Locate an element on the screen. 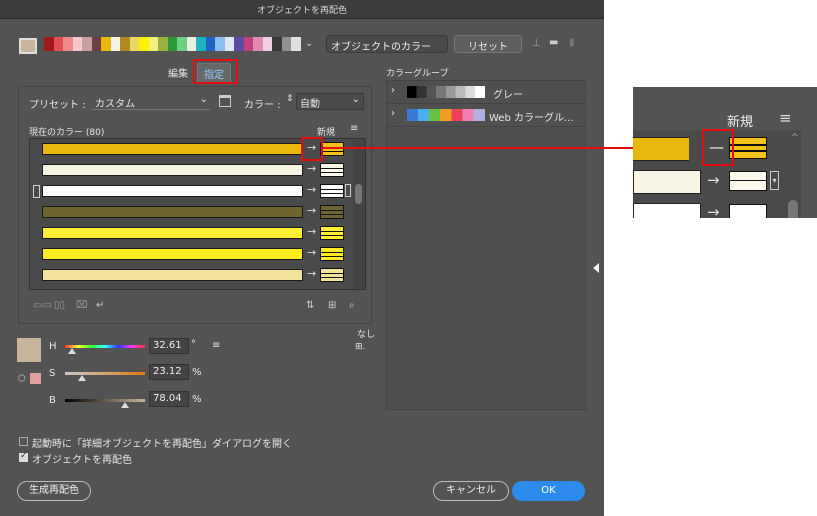  cancel-button-label: キャンセル is located at coordinates (471, 490).